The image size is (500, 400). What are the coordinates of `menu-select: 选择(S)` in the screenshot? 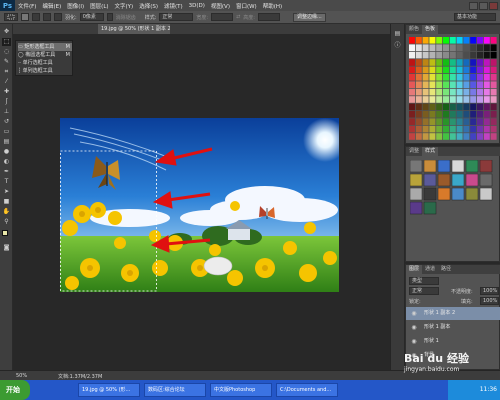 It's located at (148, 6).